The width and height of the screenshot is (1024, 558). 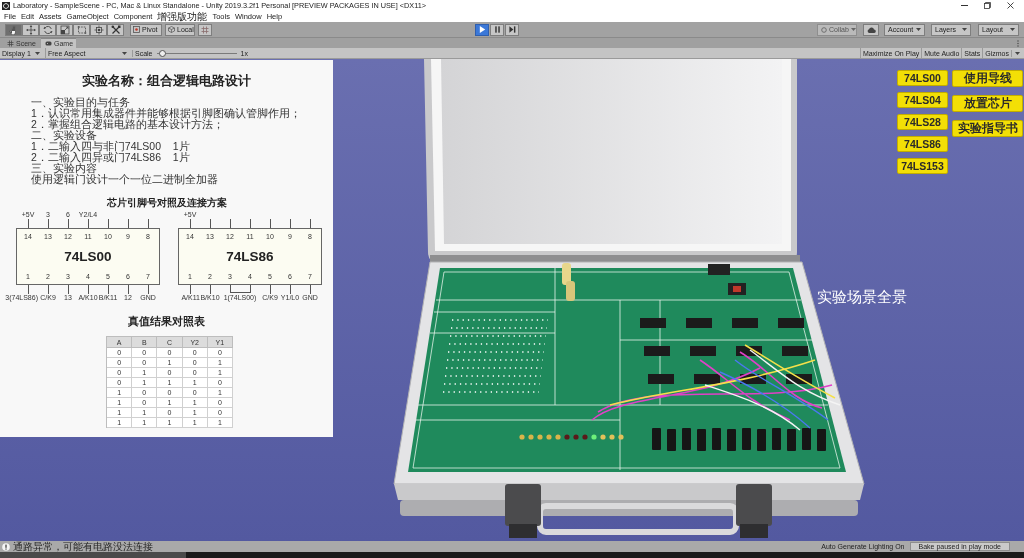 I want to click on transform-tool-button, so click(x=98, y=29).